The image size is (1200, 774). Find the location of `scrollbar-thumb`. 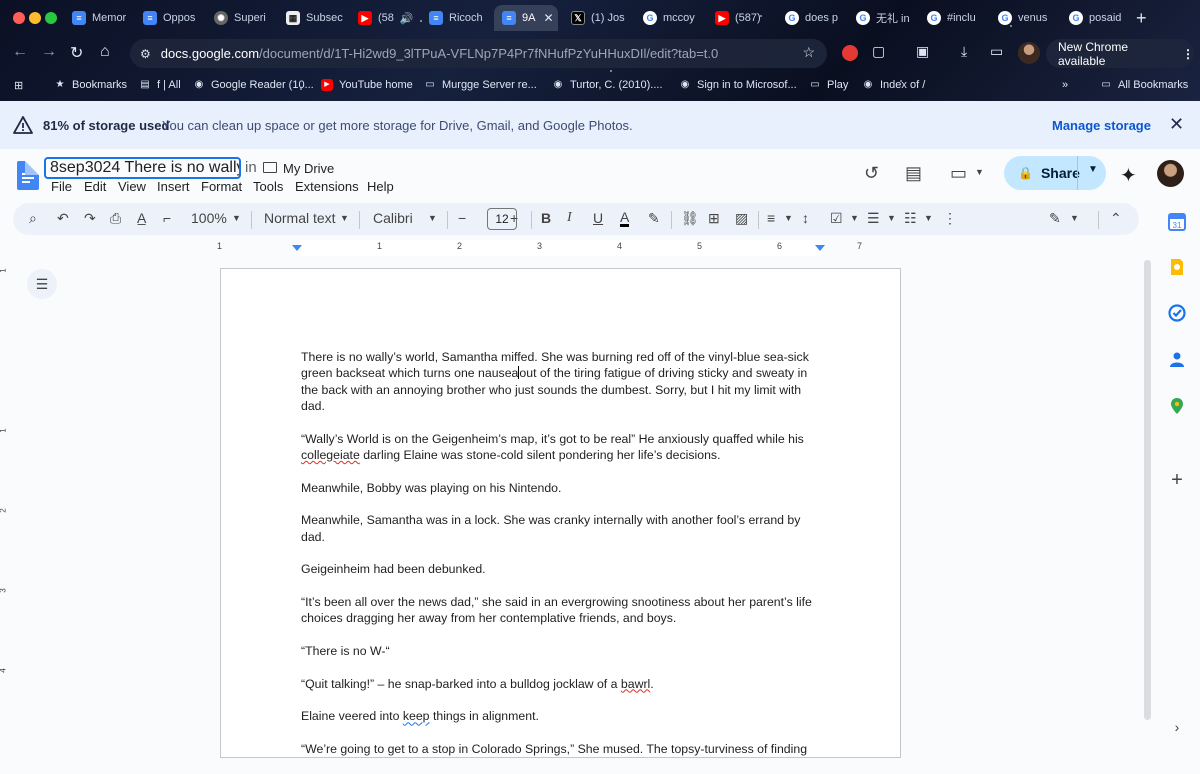

scrollbar-thumb is located at coordinates (1147, 490).